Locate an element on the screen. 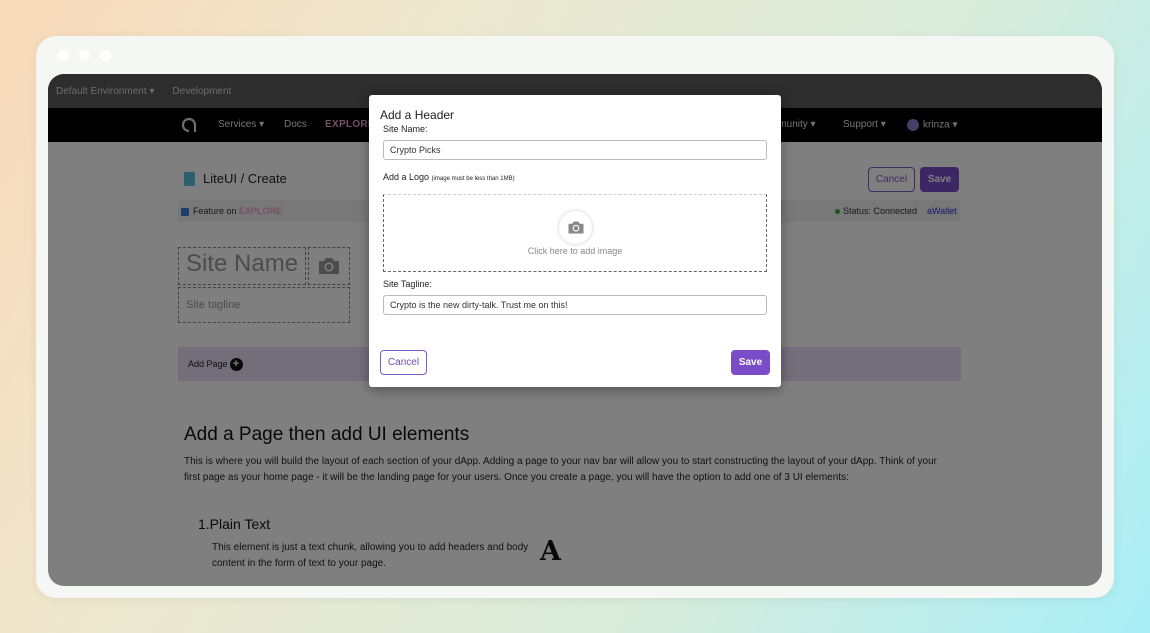 This screenshot has height=633, width=1150. window-dot-close is located at coordinates (63, 55).